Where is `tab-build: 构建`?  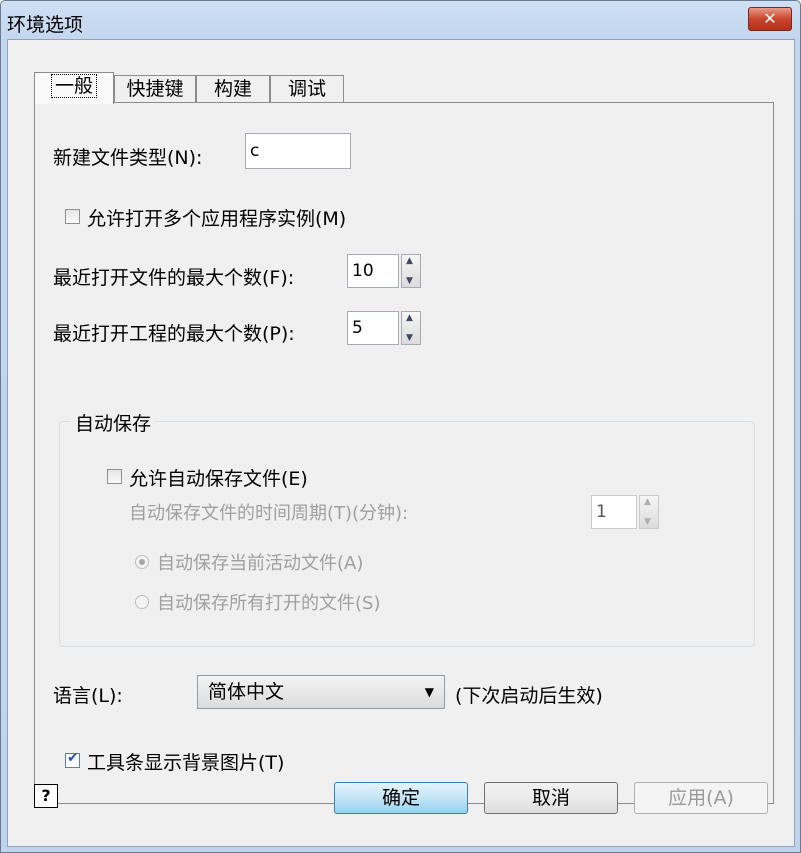 tab-build: 构建 is located at coordinates (233, 89).